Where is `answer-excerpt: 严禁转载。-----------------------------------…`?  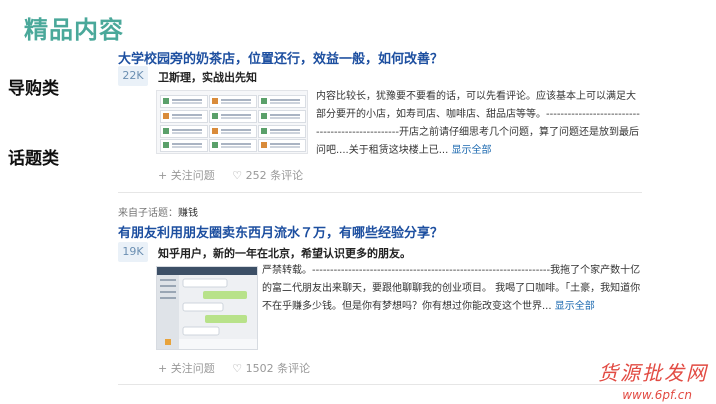
answer-excerpt: 严禁转载。-----------------------------------… is located at coordinates (452, 289).